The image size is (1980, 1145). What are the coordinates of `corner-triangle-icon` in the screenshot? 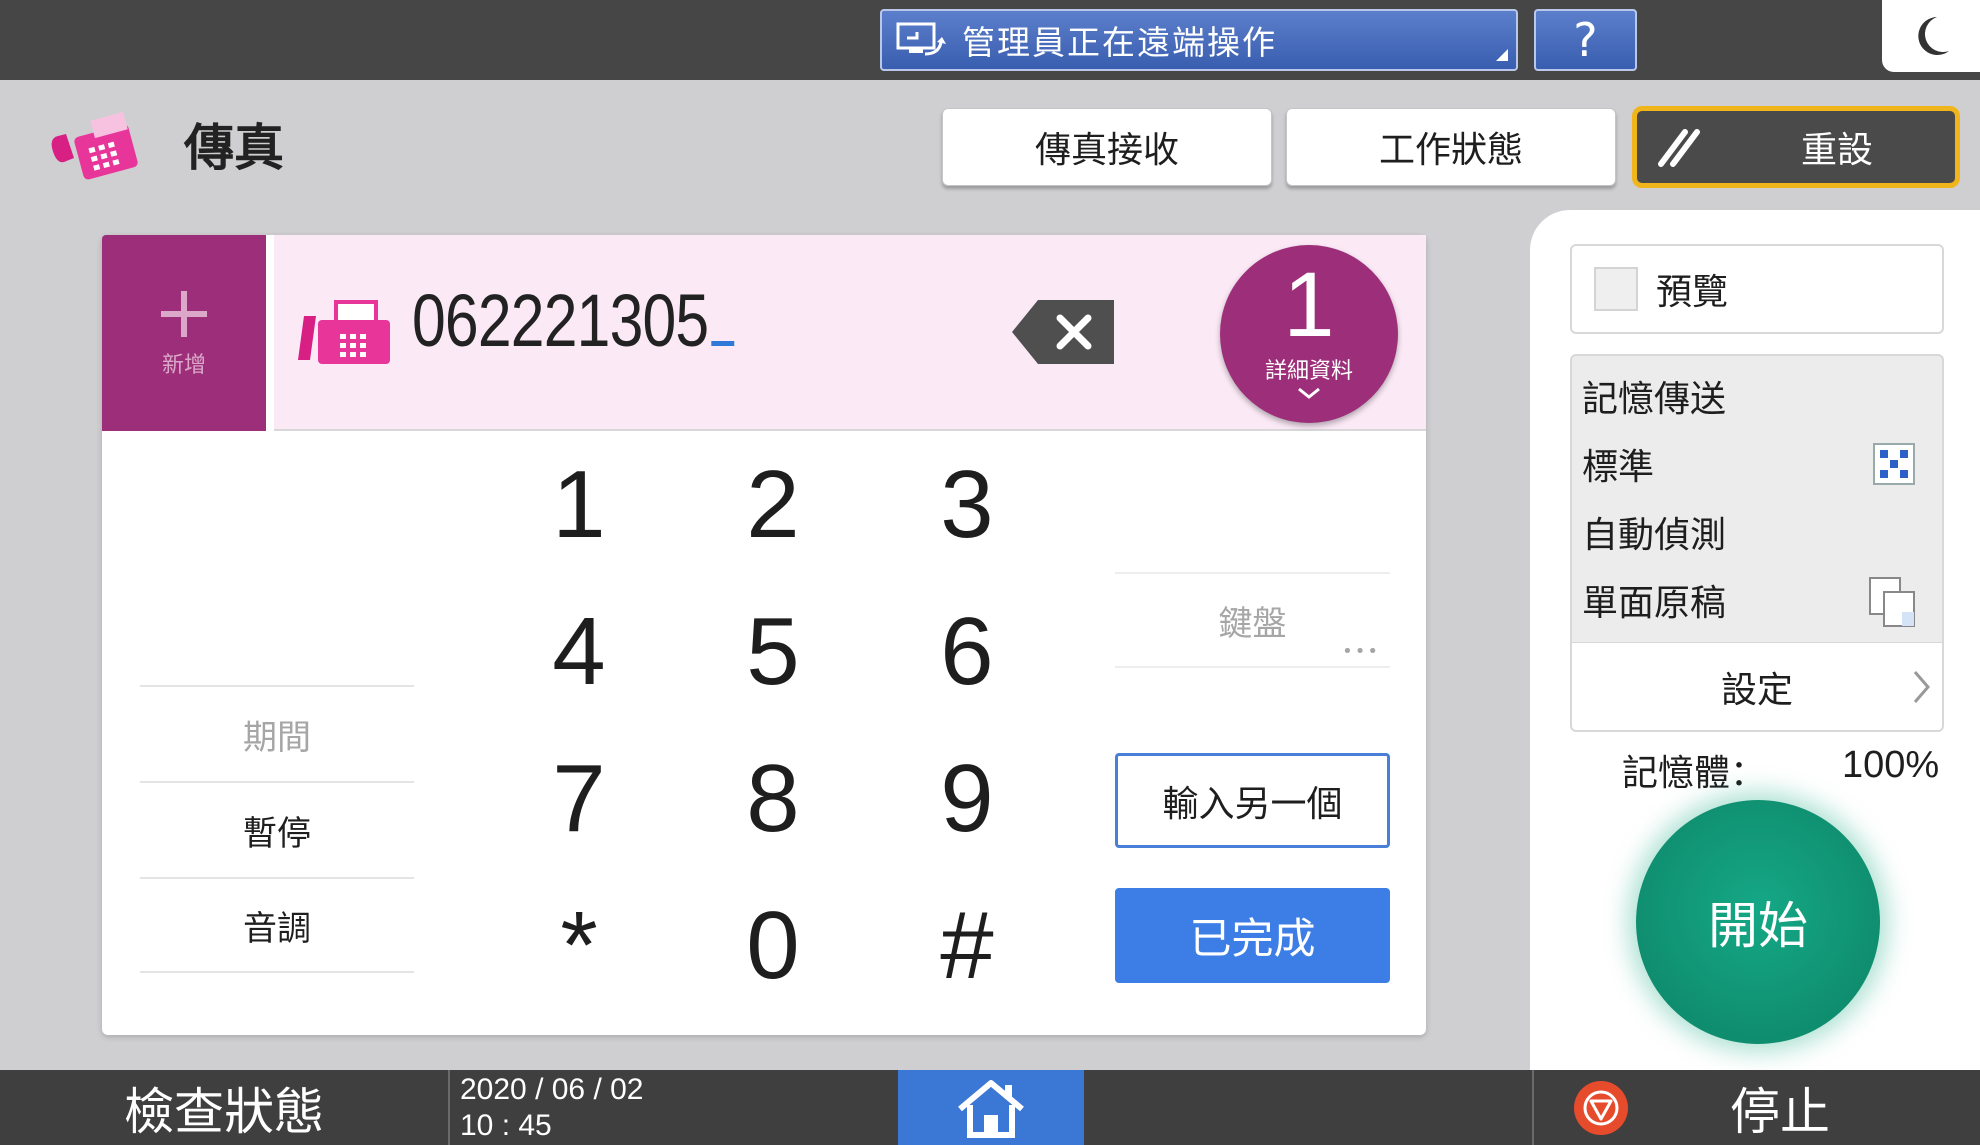 It's located at (1502, 55).